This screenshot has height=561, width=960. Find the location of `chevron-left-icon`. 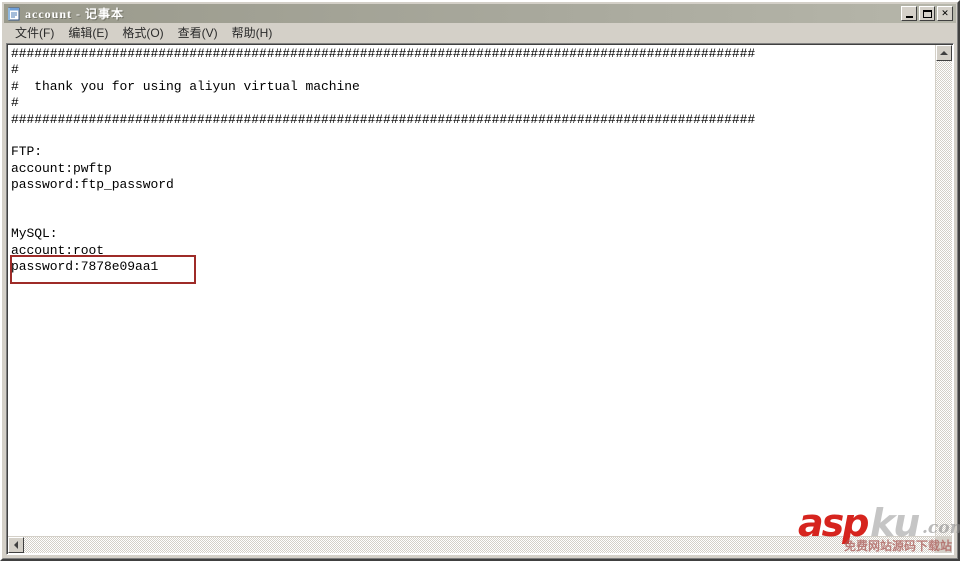

chevron-left-icon is located at coordinates (16, 545).